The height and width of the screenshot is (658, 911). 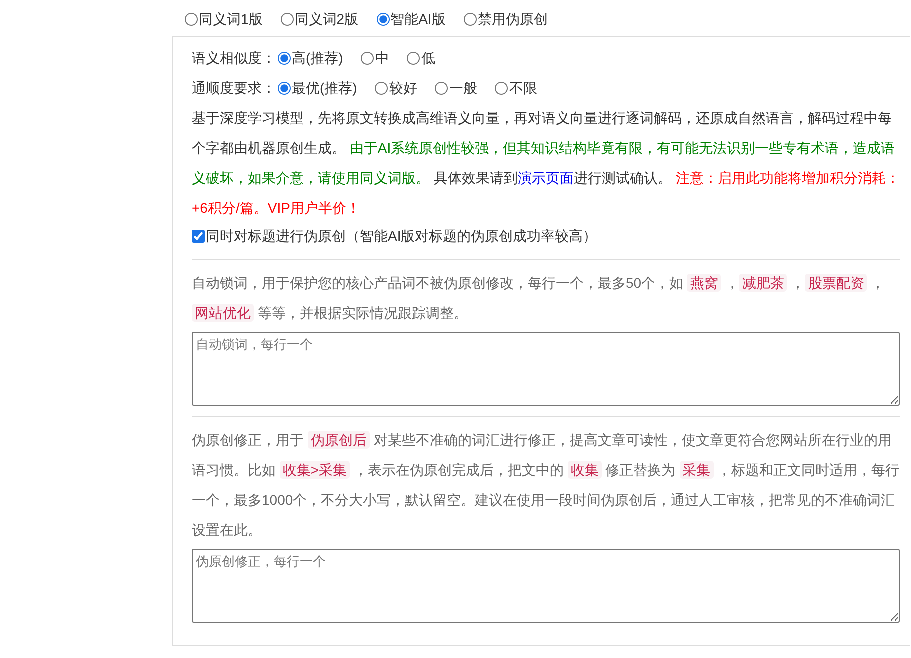 What do you see at coordinates (523, 88) in the screenshot?
I see `option-label: 不限` at bounding box center [523, 88].